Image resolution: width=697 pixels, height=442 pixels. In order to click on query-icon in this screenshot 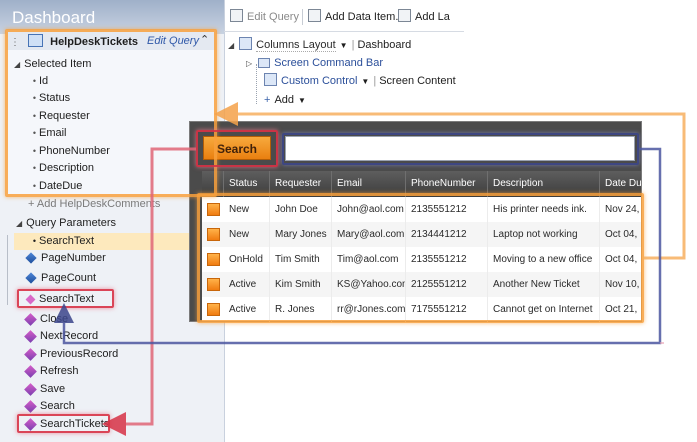, I will do `click(236, 15)`.